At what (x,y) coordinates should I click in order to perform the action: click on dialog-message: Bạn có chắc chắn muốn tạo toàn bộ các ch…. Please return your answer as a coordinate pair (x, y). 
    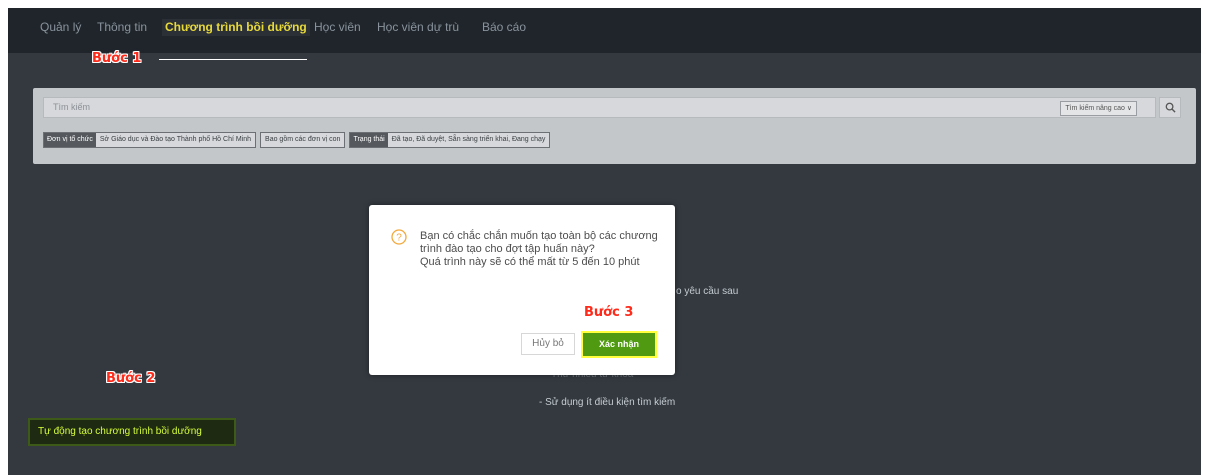
    Looking at the image, I should click on (539, 242).